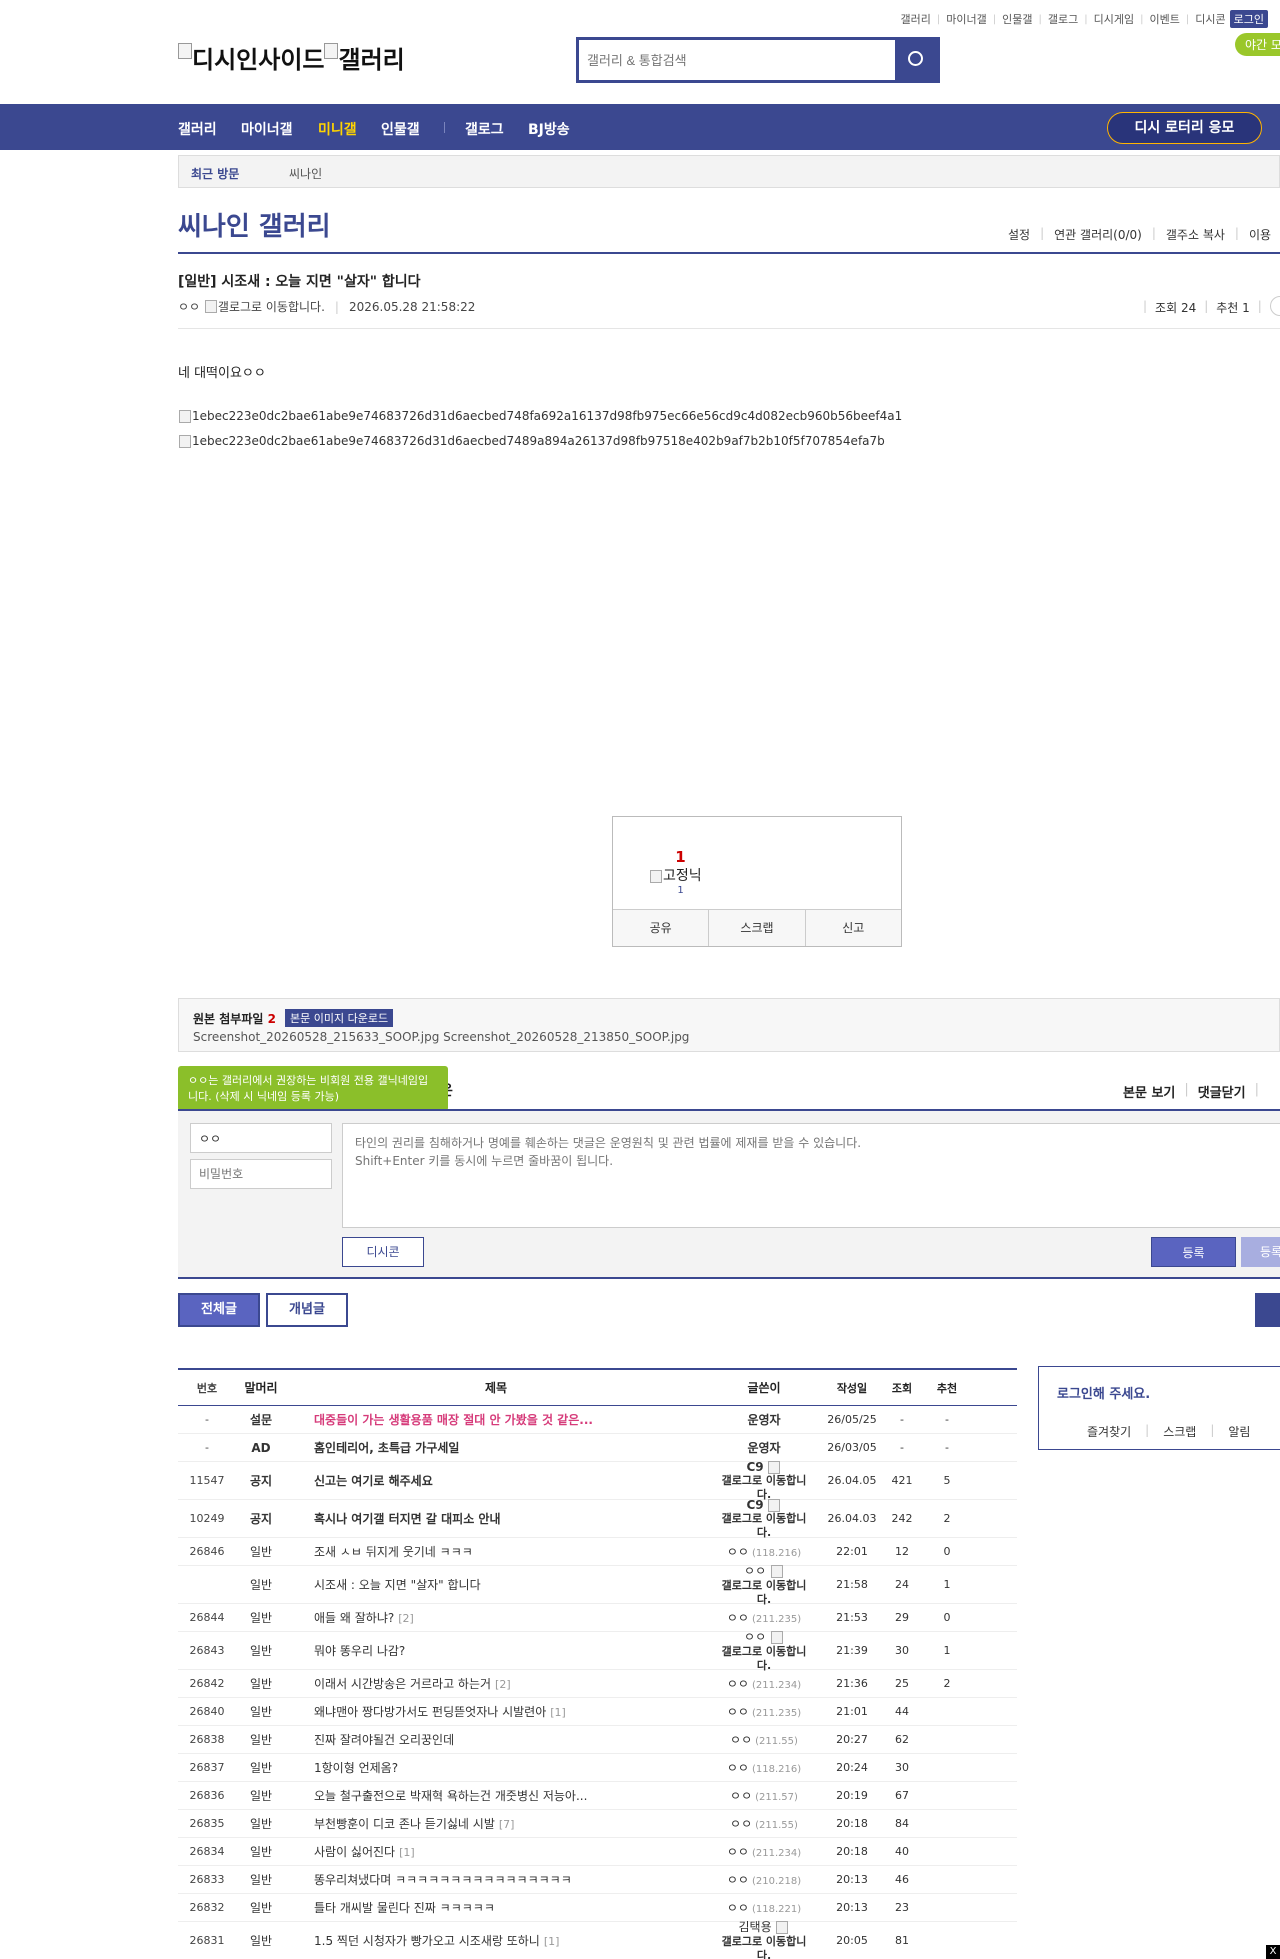  I want to click on row-title: 1.5 찍던 시청자가 빵가오고 시조새랑 또하니 [1], so click(496, 1940).